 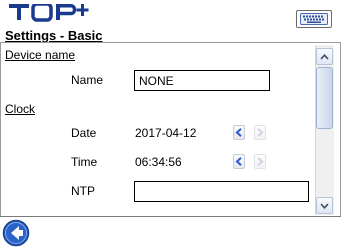 I want to click on date-increment-button, so click(x=260, y=132).